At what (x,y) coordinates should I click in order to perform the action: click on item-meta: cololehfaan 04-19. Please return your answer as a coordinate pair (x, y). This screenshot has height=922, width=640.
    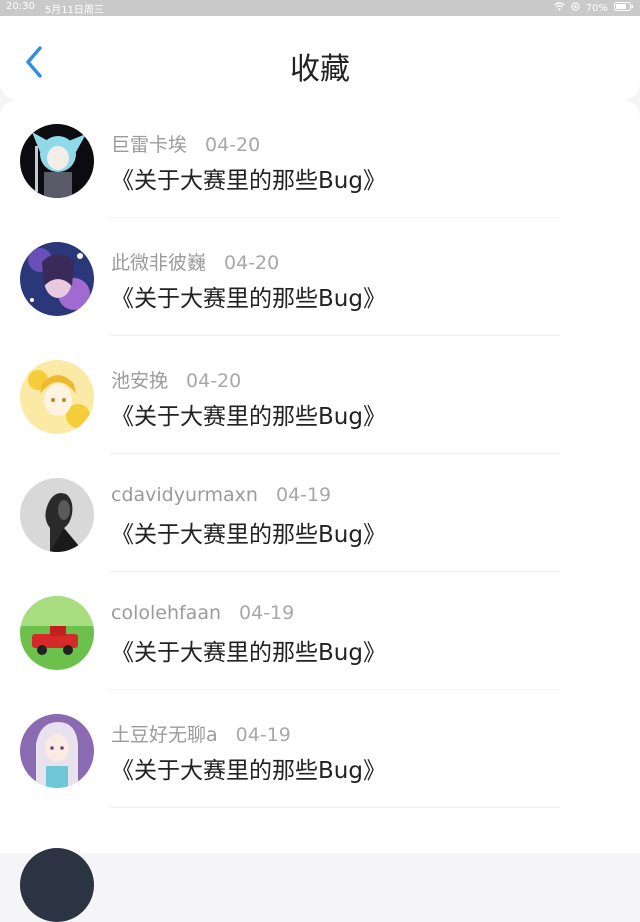
    Looking at the image, I should click on (202, 613).